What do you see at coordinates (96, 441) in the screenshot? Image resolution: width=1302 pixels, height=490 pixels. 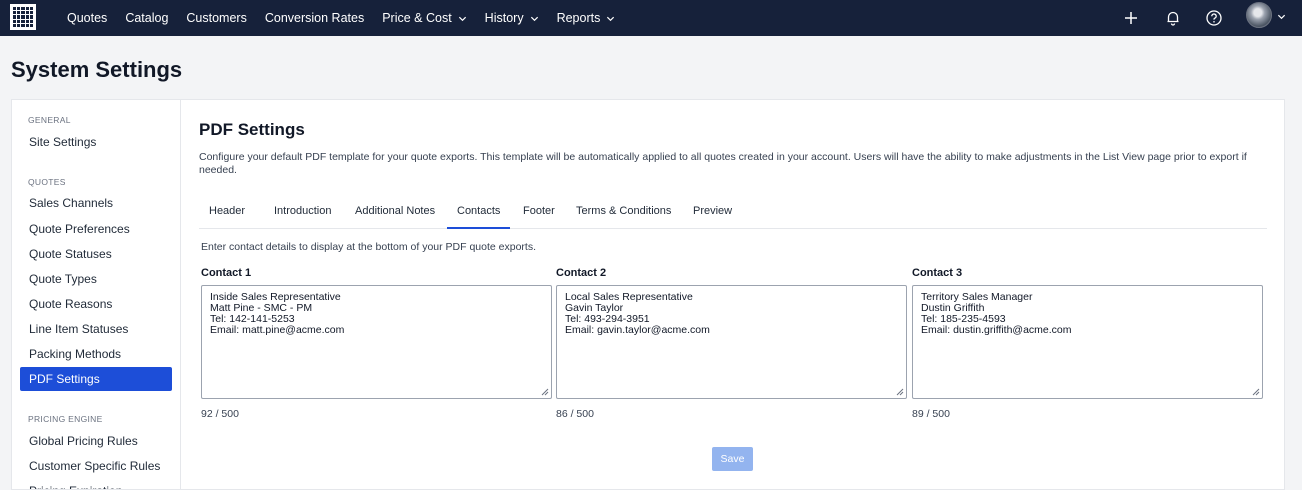 I see `sidebar-item-global-pricing-rules: Global Pricing Rules` at bounding box center [96, 441].